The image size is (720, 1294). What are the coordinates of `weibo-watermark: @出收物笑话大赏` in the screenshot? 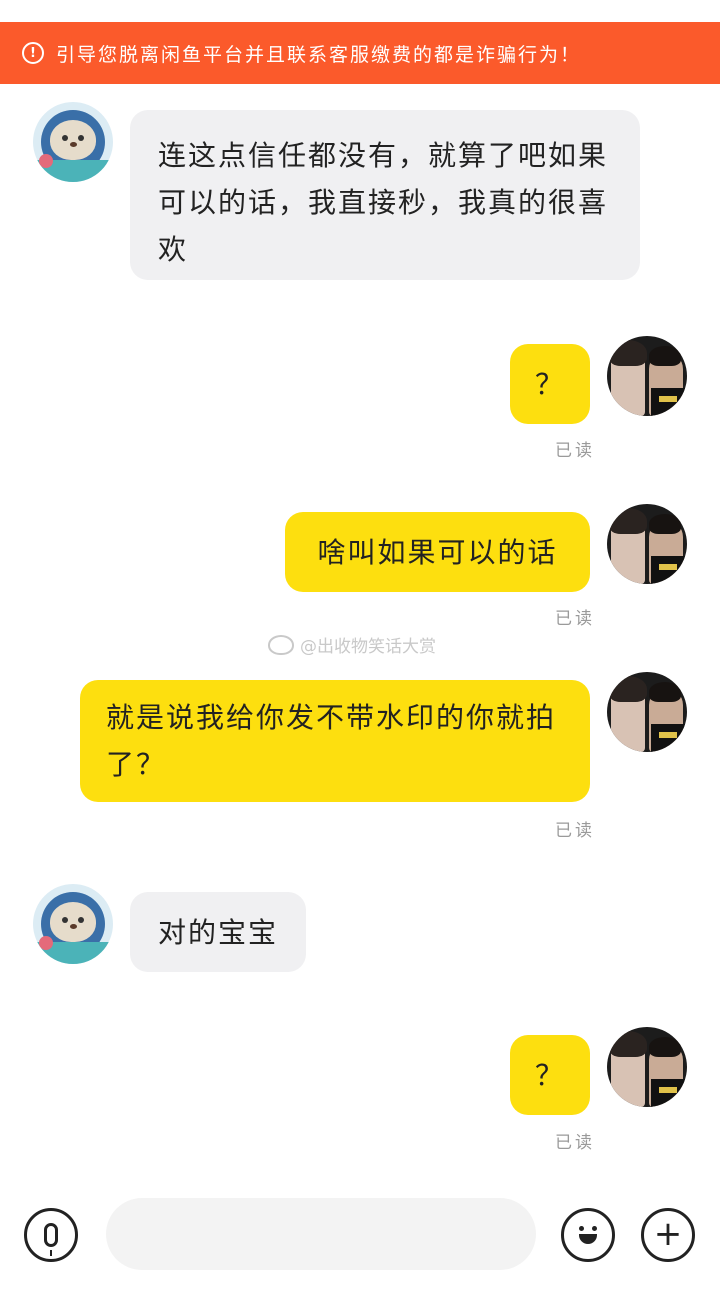 It's located at (352, 644).